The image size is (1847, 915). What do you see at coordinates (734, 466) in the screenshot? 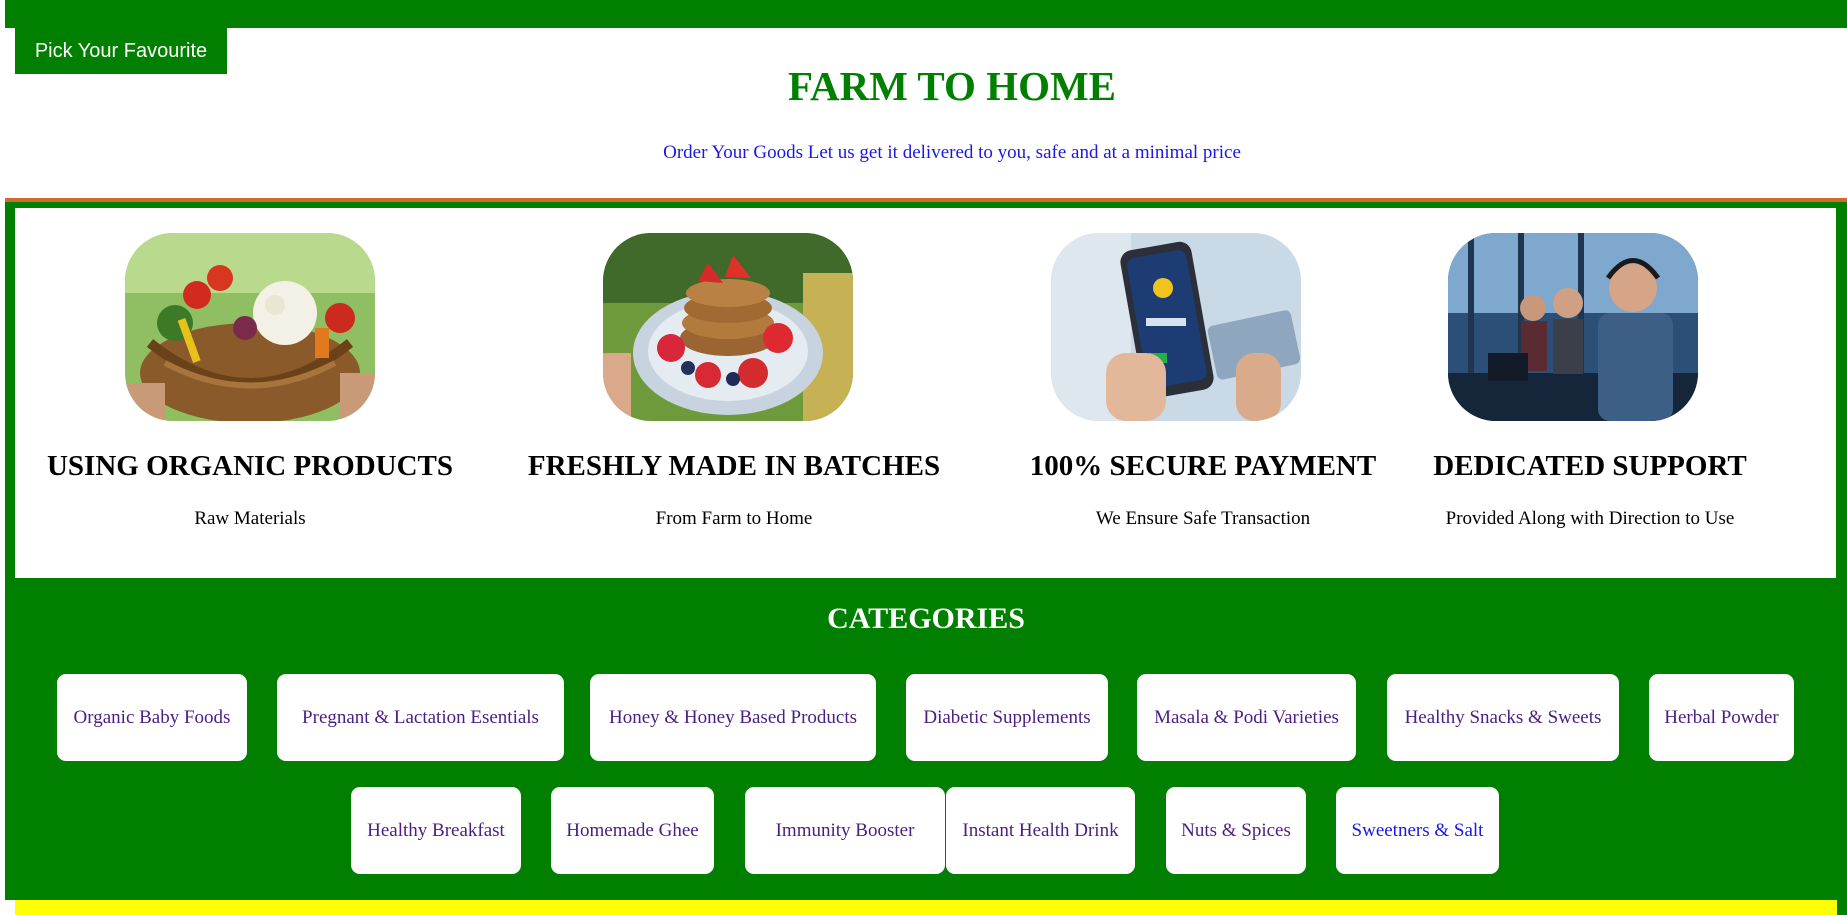
I see `feature-title: FRESHLY MADE IN BATCHES` at bounding box center [734, 466].